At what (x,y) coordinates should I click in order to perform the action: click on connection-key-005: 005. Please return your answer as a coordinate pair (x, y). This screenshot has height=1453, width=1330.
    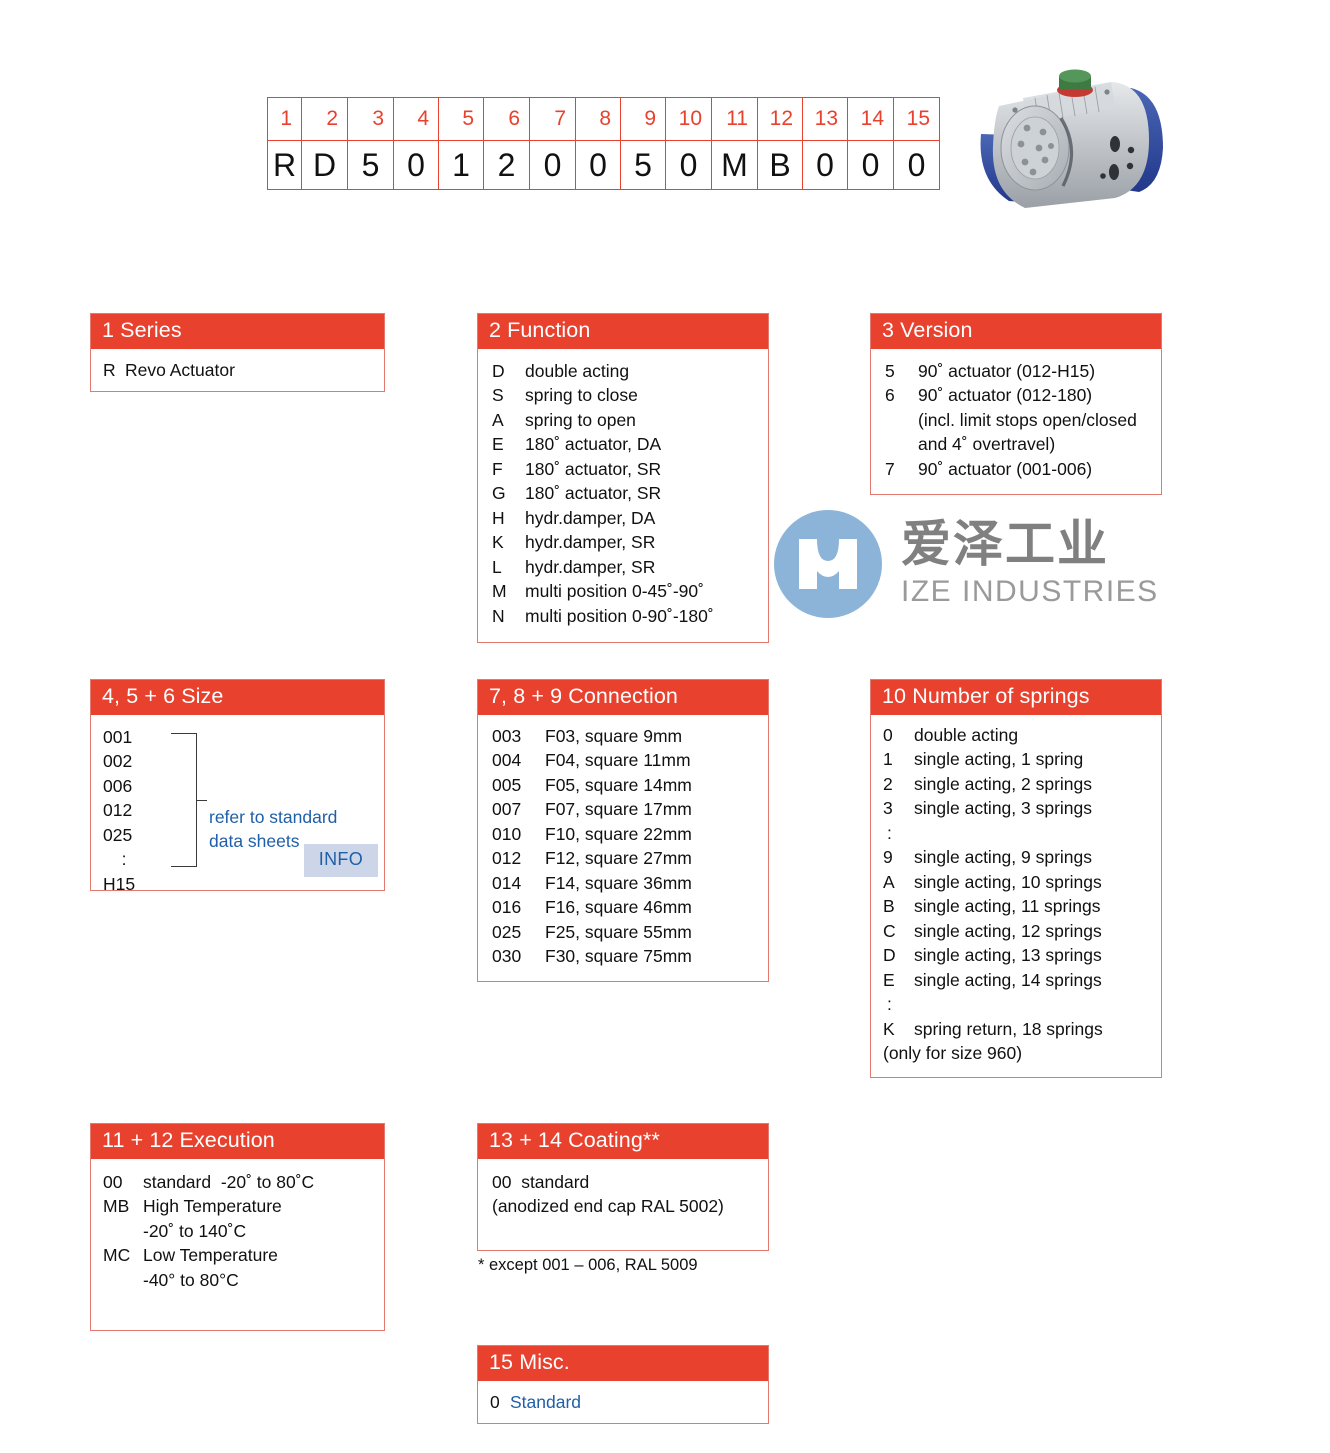
    Looking at the image, I should click on (507, 784).